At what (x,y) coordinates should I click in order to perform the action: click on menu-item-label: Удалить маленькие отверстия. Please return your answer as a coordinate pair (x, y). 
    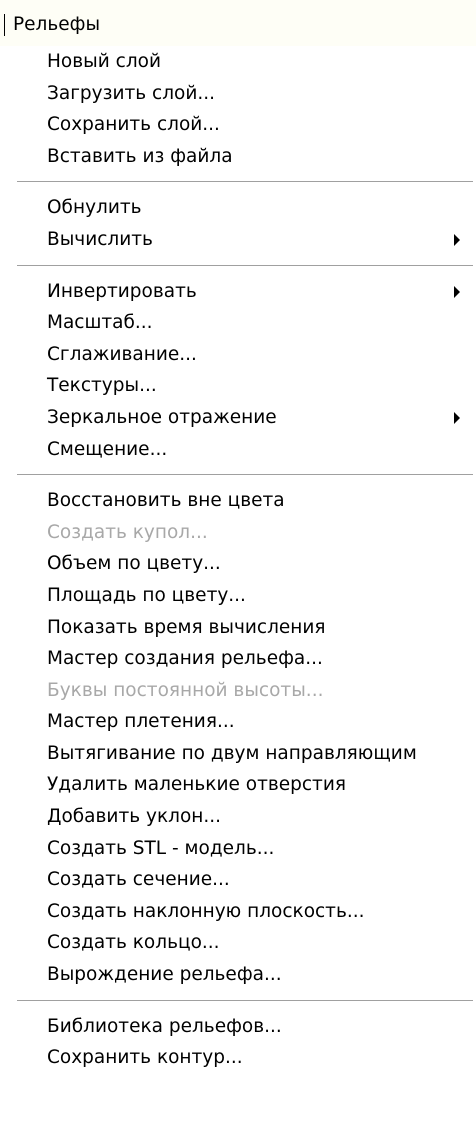
    Looking at the image, I should click on (196, 785).